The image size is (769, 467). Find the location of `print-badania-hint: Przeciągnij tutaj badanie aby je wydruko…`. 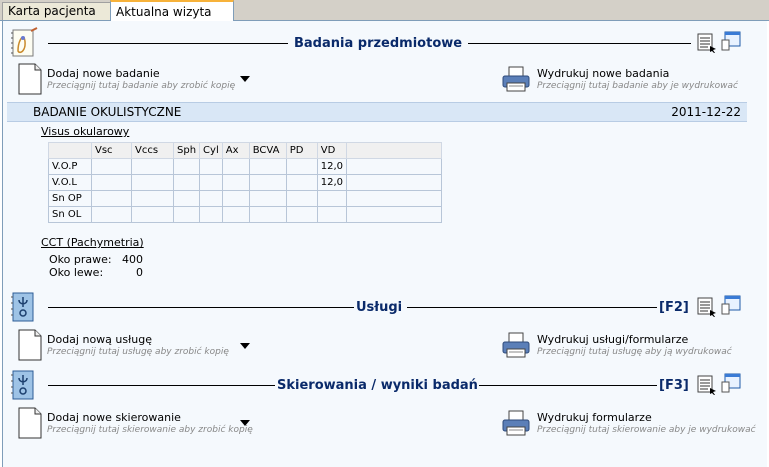

print-badania-hint: Przeciągnij tutaj badanie aby je wydruko… is located at coordinates (637, 86).